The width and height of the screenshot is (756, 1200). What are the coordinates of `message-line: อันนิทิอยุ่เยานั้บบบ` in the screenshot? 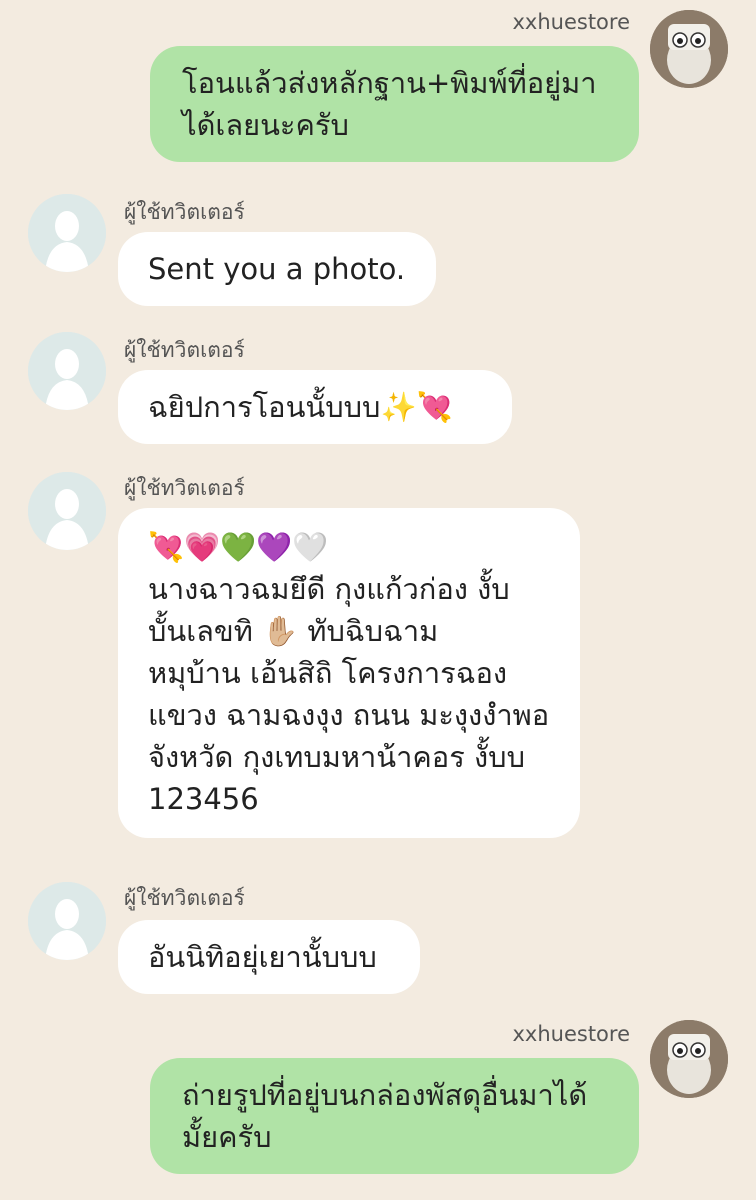 It's located at (262, 957).